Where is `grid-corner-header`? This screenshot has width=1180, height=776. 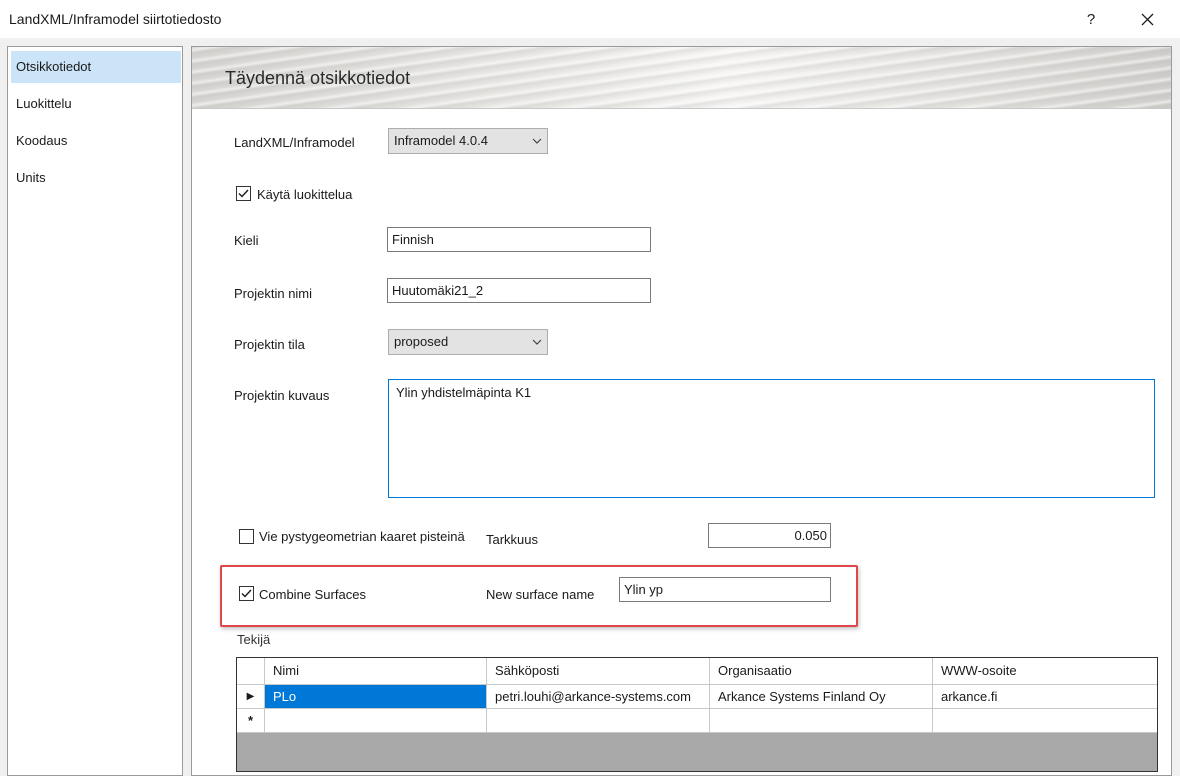 grid-corner-header is located at coordinates (251, 671).